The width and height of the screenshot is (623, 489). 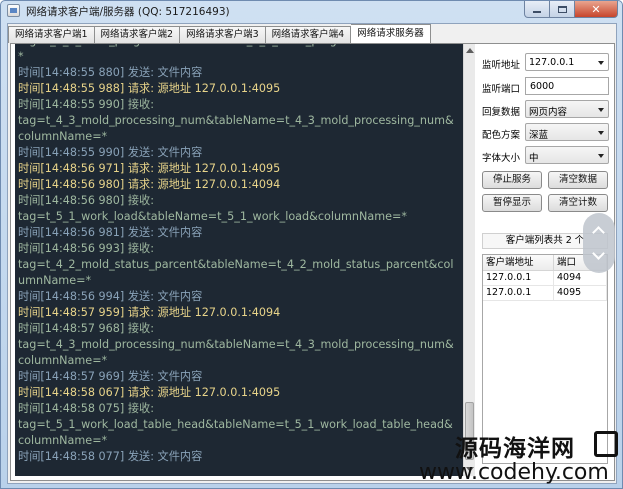 I want to click on log-line: 时间[14:48:55 880] 发送: 文件内容, so click(x=110, y=72).